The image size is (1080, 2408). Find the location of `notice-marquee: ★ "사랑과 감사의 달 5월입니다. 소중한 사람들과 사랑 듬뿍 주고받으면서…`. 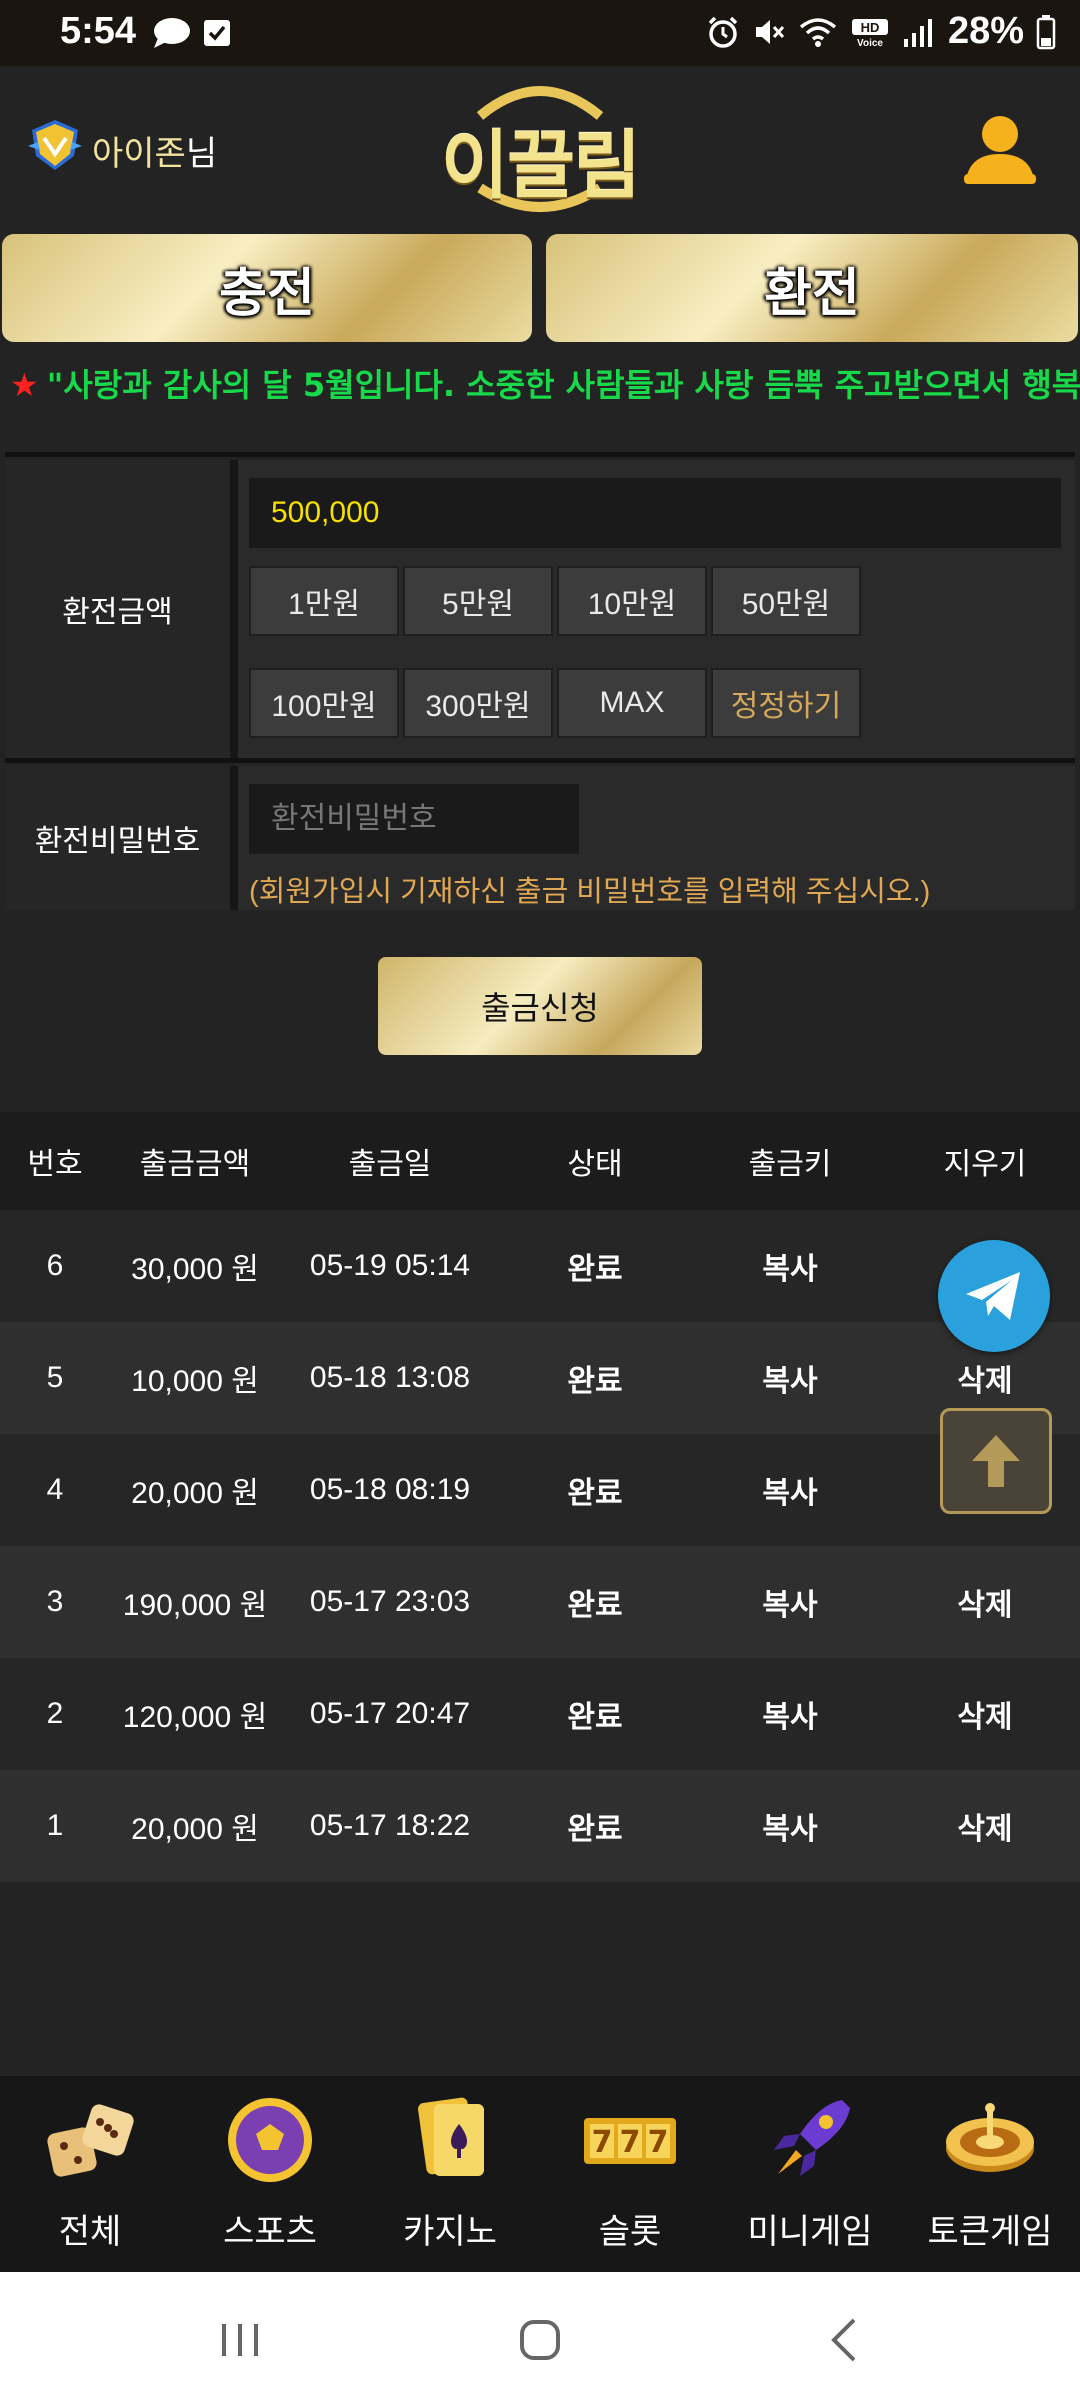

notice-marquee: ★ "사랑과 감사의 달 5월입니다. 소중한 사람들과 사랑 듬뿍 주고받으면서… is located at coordinates (540, 386).